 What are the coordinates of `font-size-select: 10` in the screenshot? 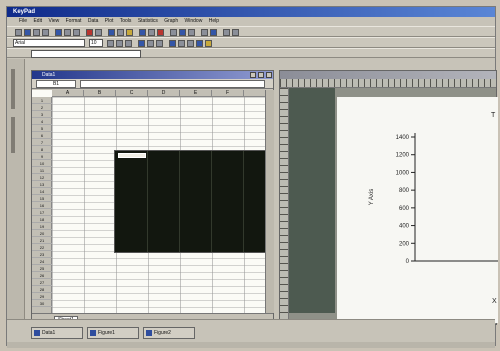 It's located at (96, 43).